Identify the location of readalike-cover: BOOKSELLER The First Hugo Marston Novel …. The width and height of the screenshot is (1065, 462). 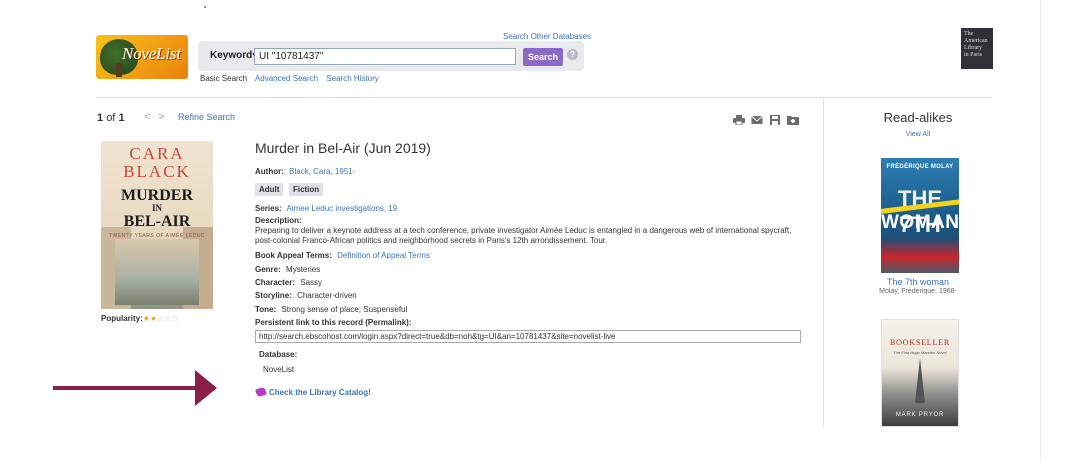
(920, 373).